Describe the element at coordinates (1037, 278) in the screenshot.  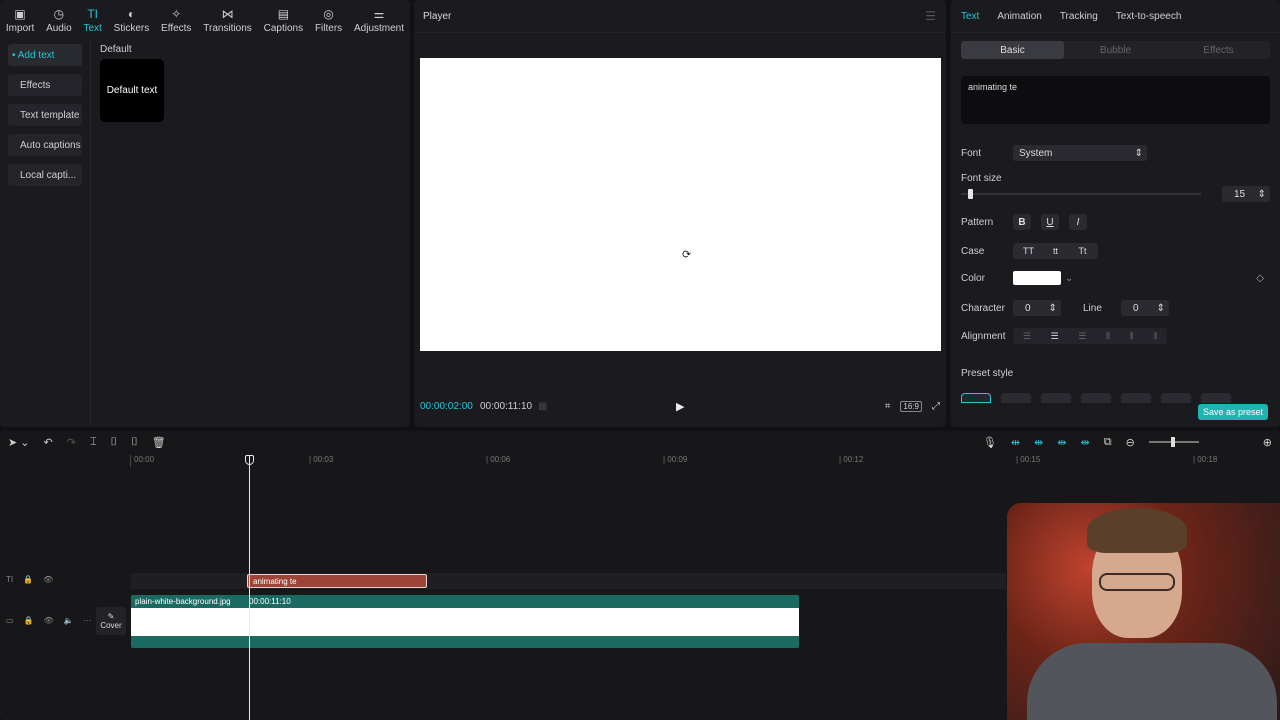
I see `color-swatch` at that location.